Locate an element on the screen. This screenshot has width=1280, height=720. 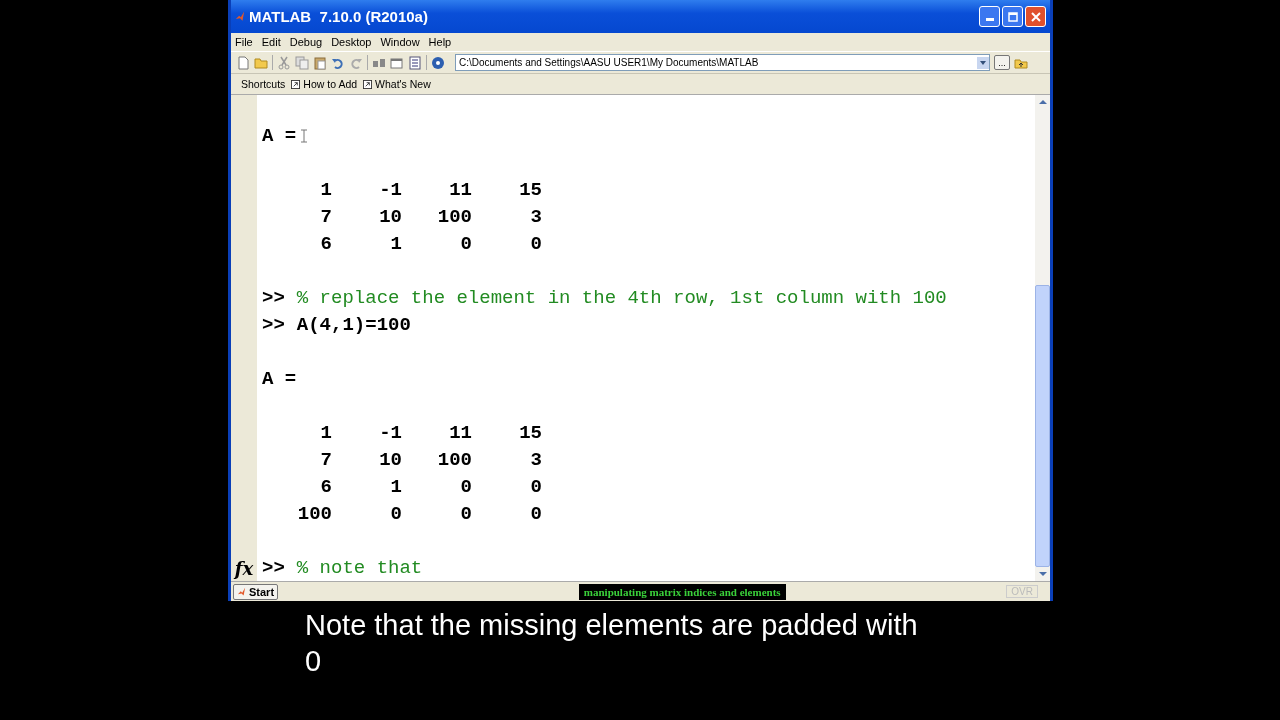
function-browser-button: fx is located at coordinates (244, 568).